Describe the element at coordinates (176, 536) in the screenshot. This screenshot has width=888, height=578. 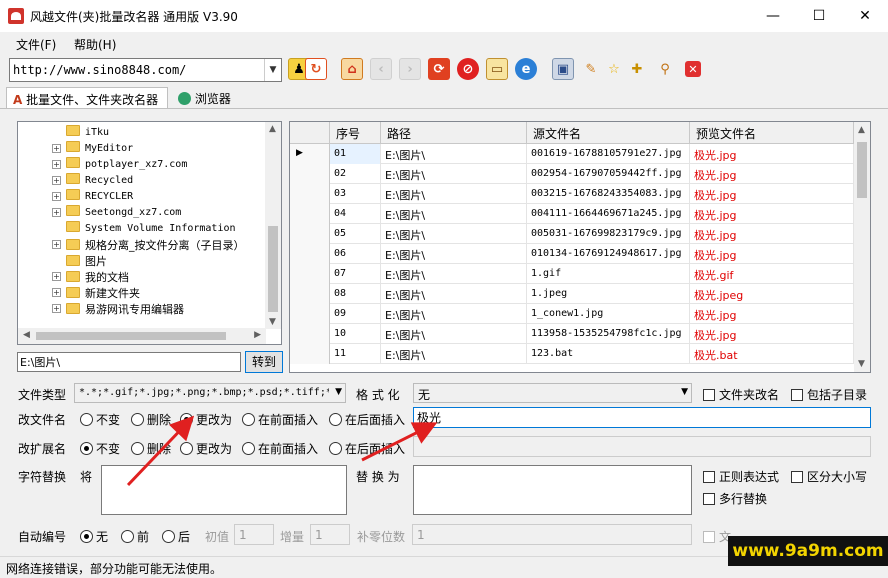
I see `auto-back-option: 后` at that location.